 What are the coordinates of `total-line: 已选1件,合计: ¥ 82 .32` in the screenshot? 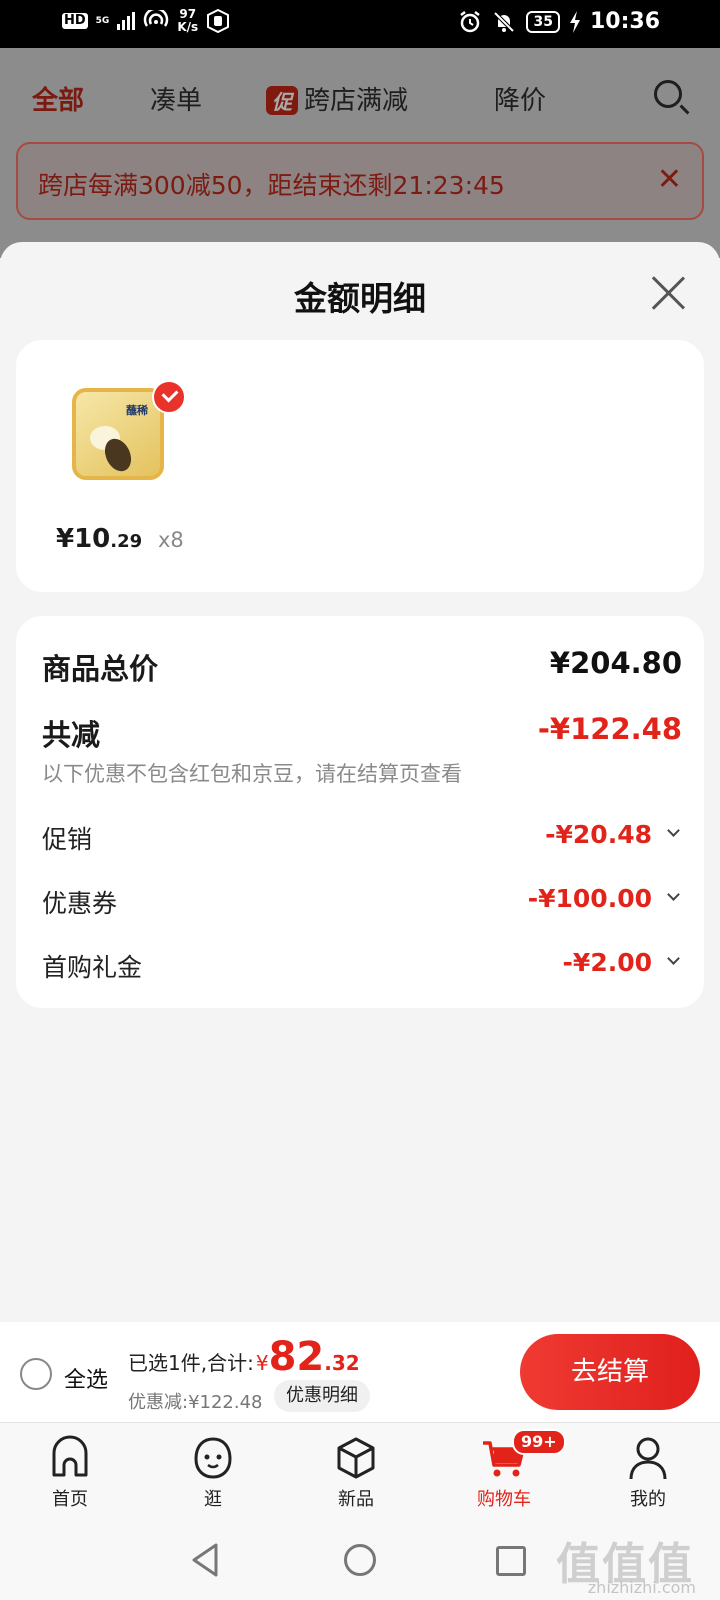 It's located at (244, 1357).